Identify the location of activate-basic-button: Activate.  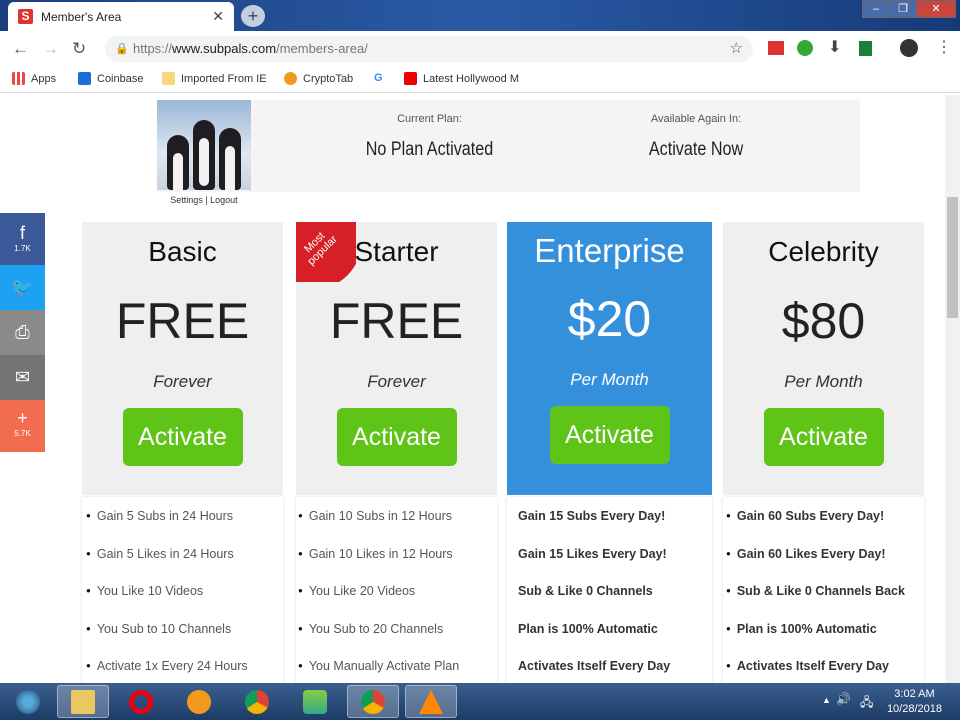
(182, 437).